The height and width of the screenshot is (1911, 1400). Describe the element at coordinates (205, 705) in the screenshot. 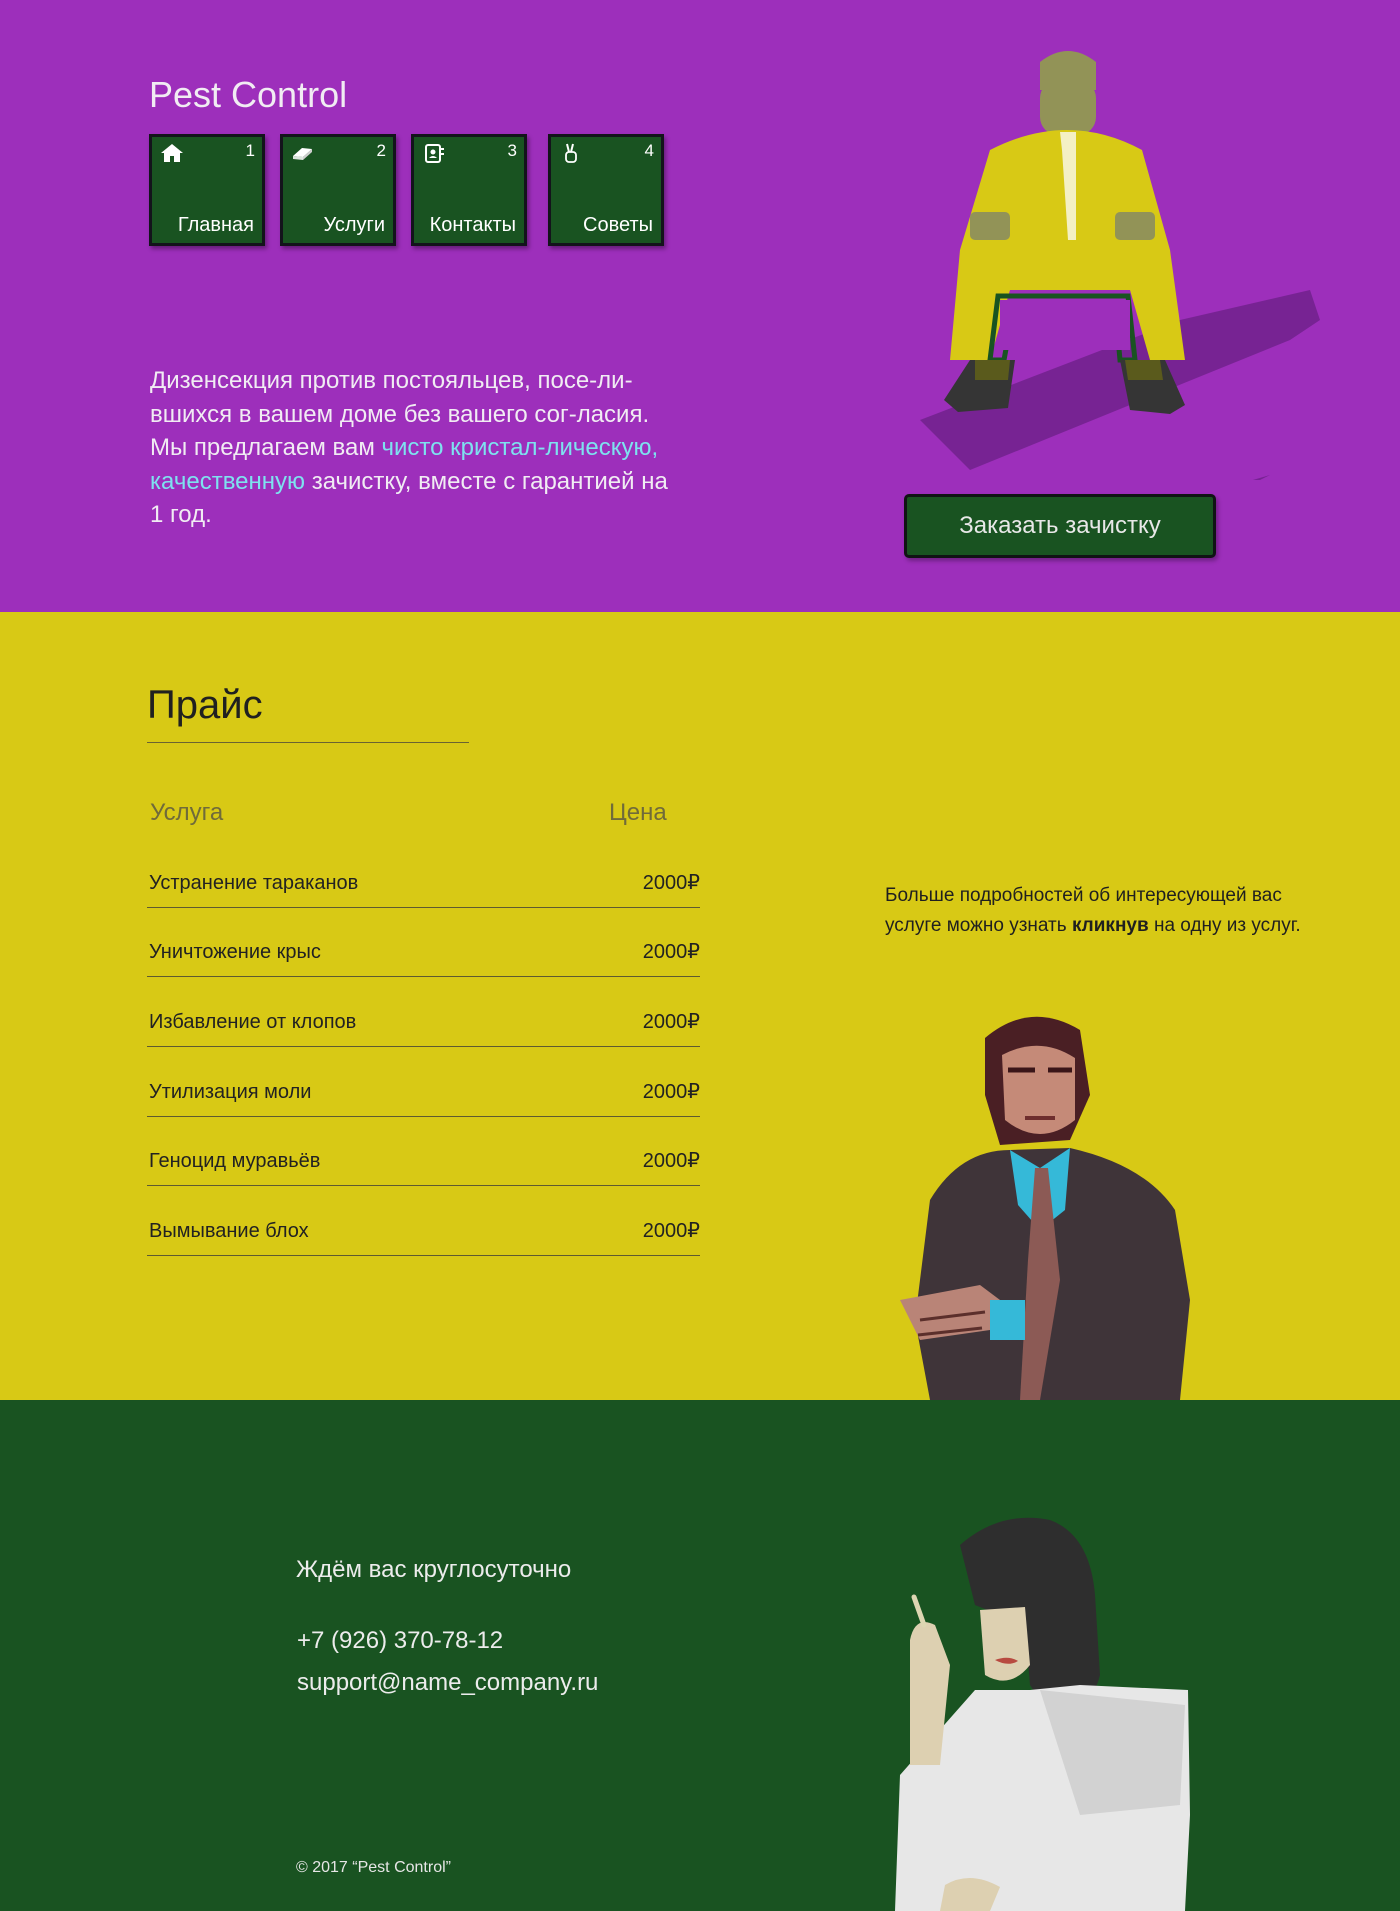

I see `price-title: Прайс` at that location.